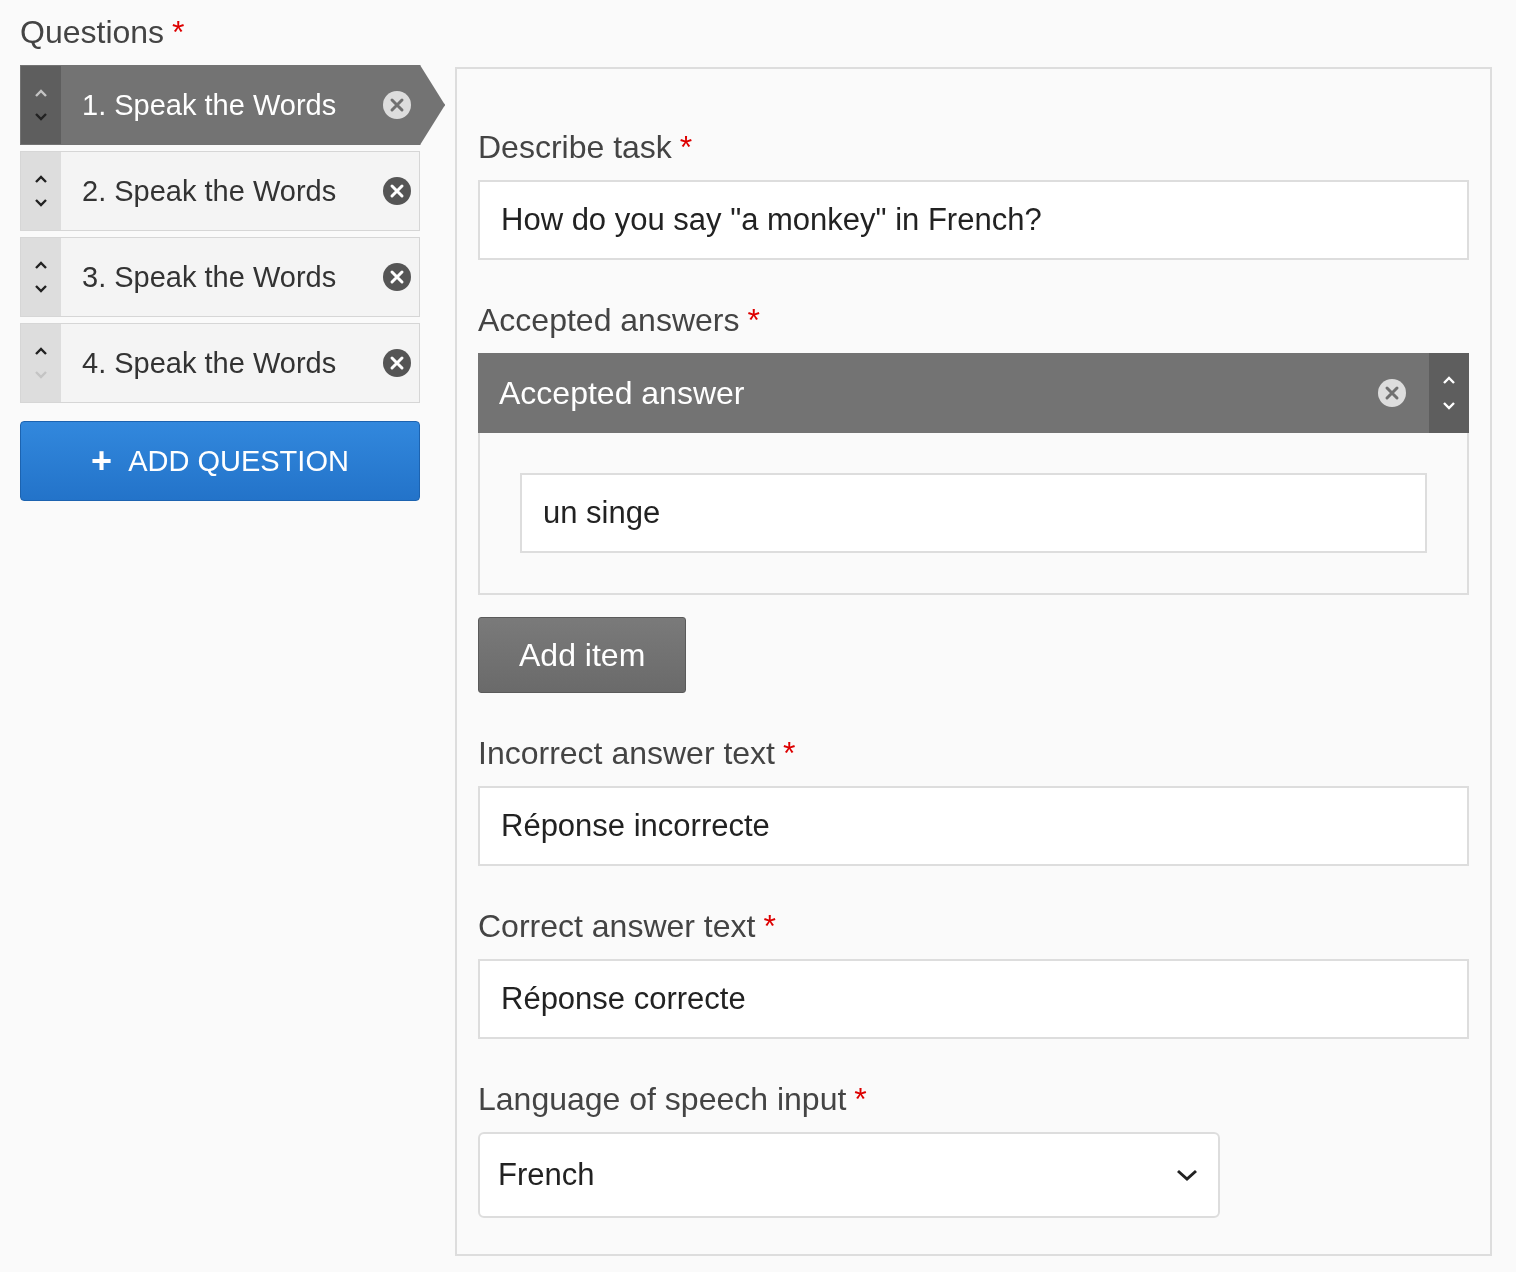 The width and height of the screenshot is (1516, 1272). What do you see at coordinates (609, 320) in the screenshot?
I see `field-label: Accepted answers` at bounding box center [609, 320].